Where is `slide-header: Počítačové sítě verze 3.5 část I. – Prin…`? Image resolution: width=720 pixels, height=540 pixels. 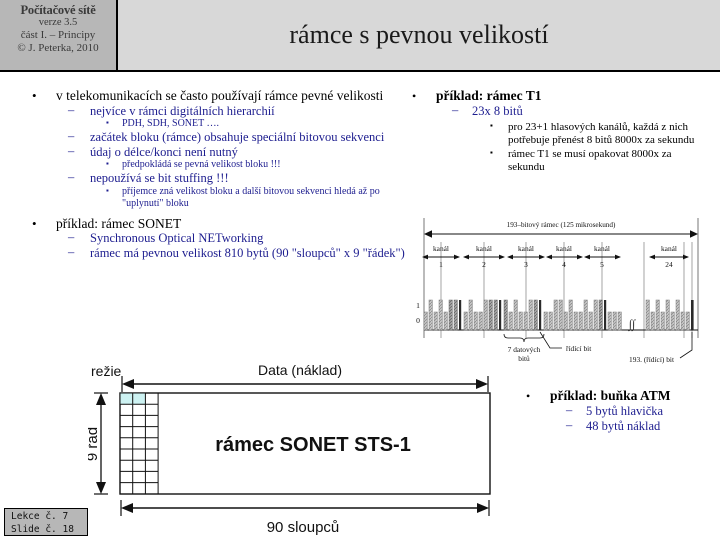
slide-header: Počítačové sítě verze 3.5 část I. – Prin… is located at coordinates (360, 36).